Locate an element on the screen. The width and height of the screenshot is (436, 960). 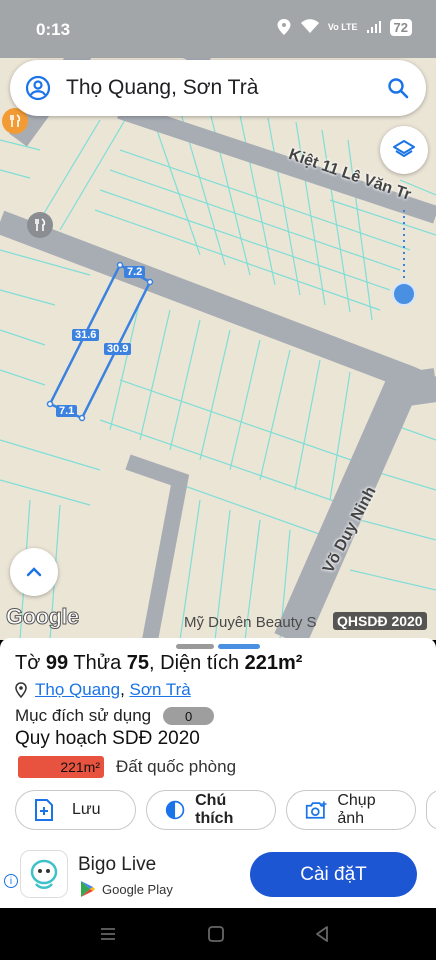
sheet-handle-active is located at coordinates (239, 646).